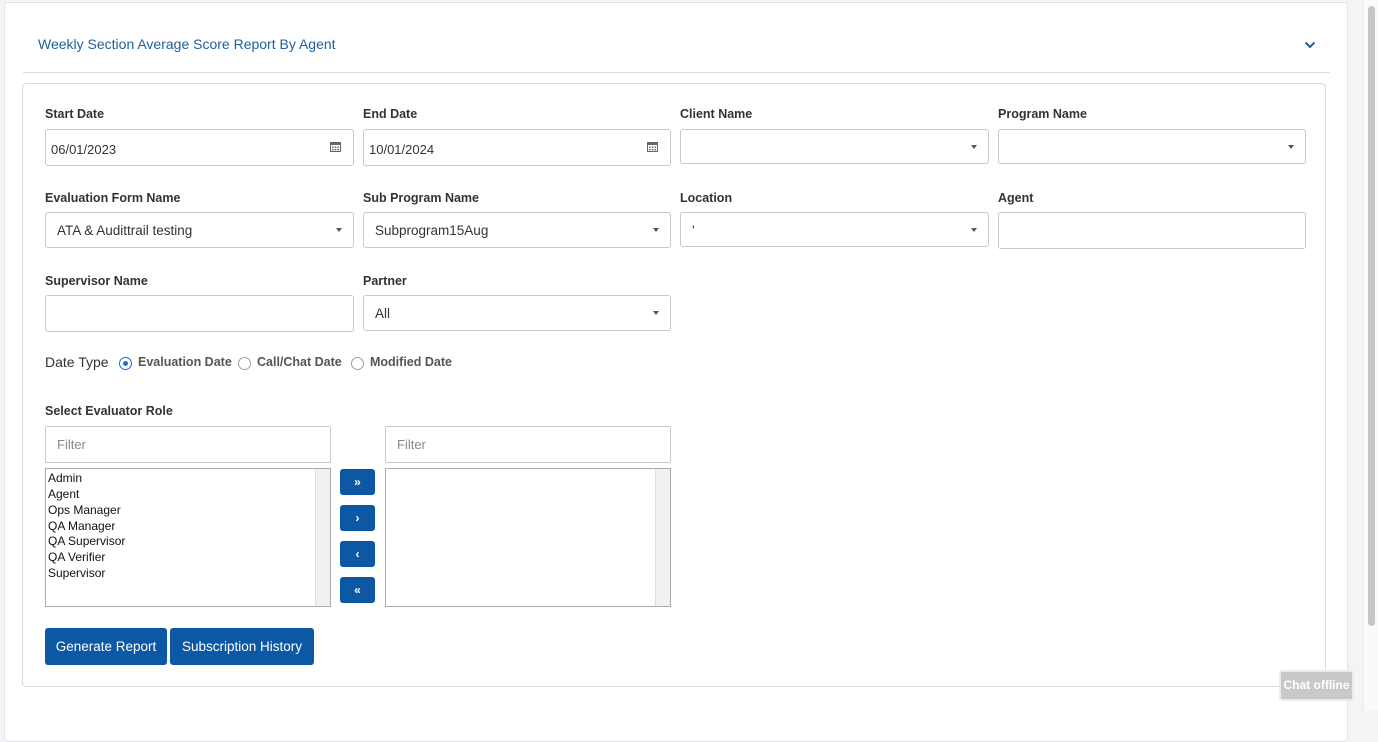  I want to click on chevron-down-icon, so click(1310, 45).